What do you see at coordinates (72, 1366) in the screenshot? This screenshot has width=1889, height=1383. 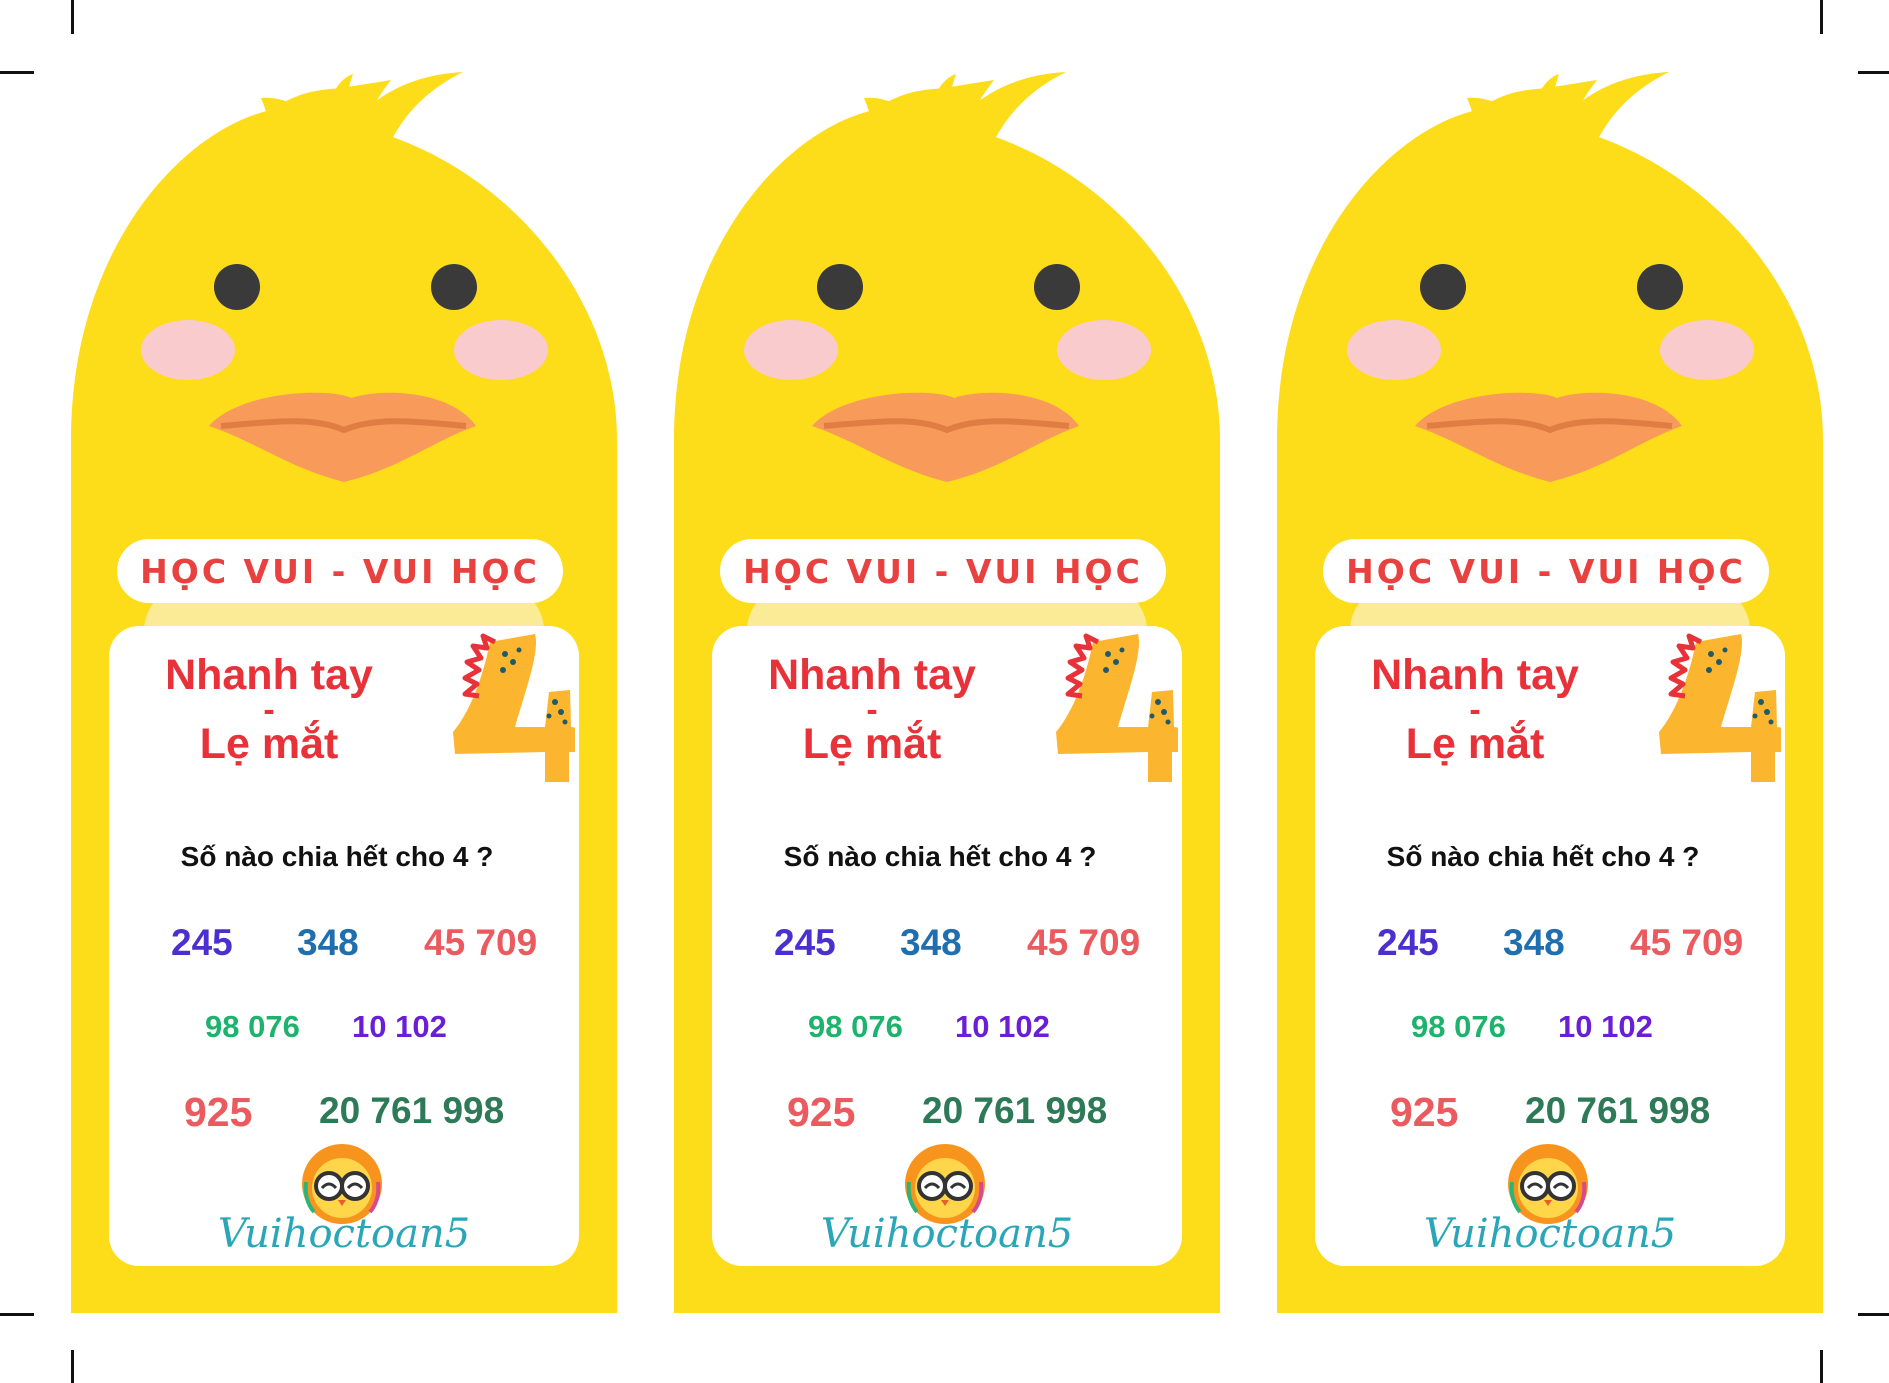 I see `crop-mark-bottom-left` at bounding box center [72, 1366].